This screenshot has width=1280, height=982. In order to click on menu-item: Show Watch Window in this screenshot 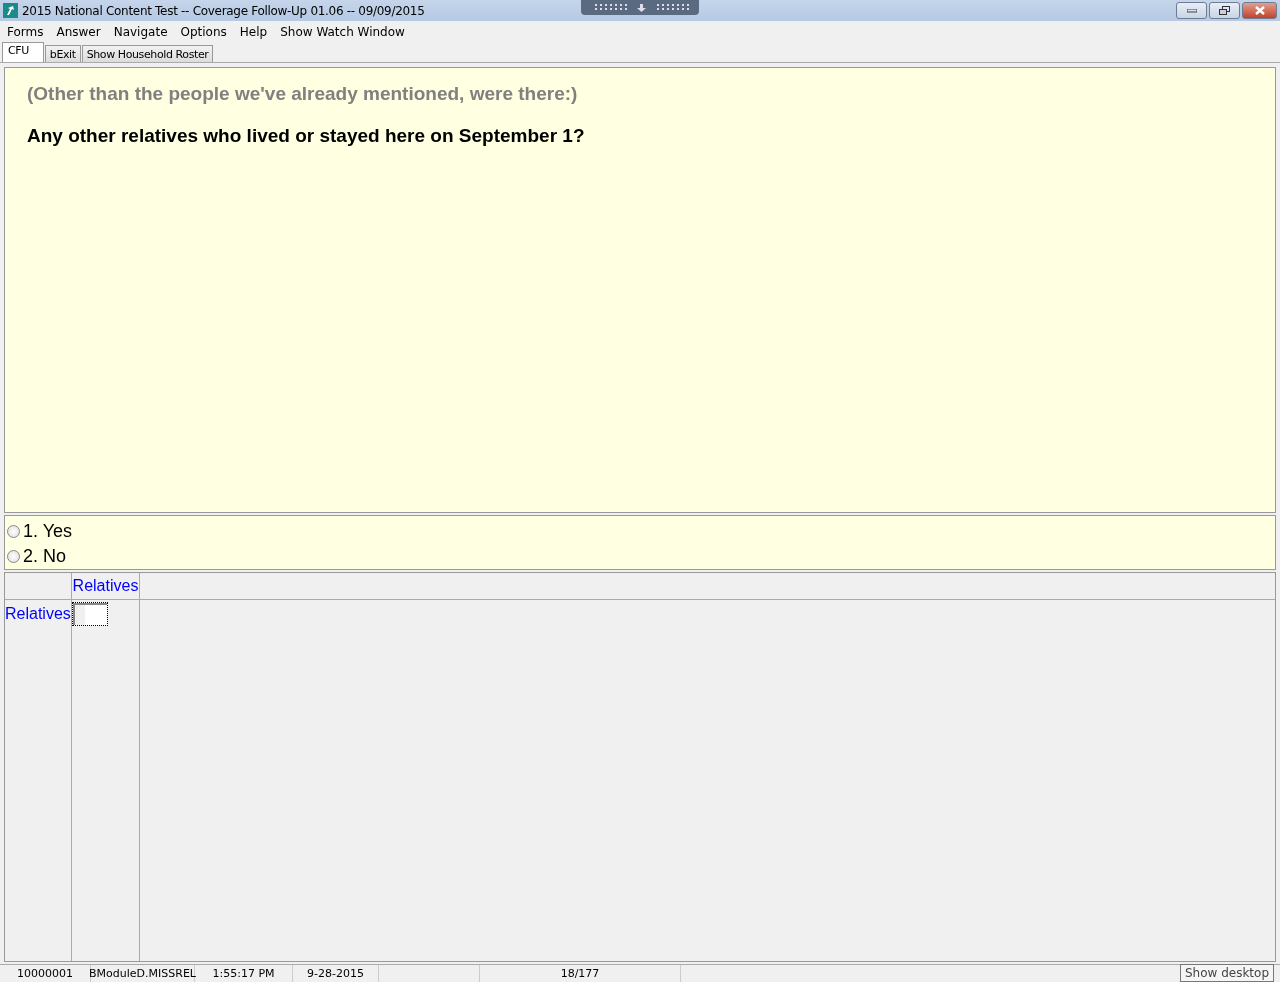, I will do `click(342, 31)`.